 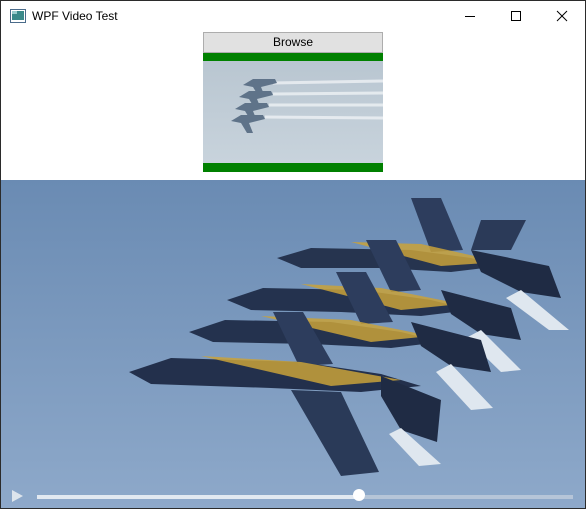 I want to click on window-title: WPF Video Test, so click(x=75, y=16).